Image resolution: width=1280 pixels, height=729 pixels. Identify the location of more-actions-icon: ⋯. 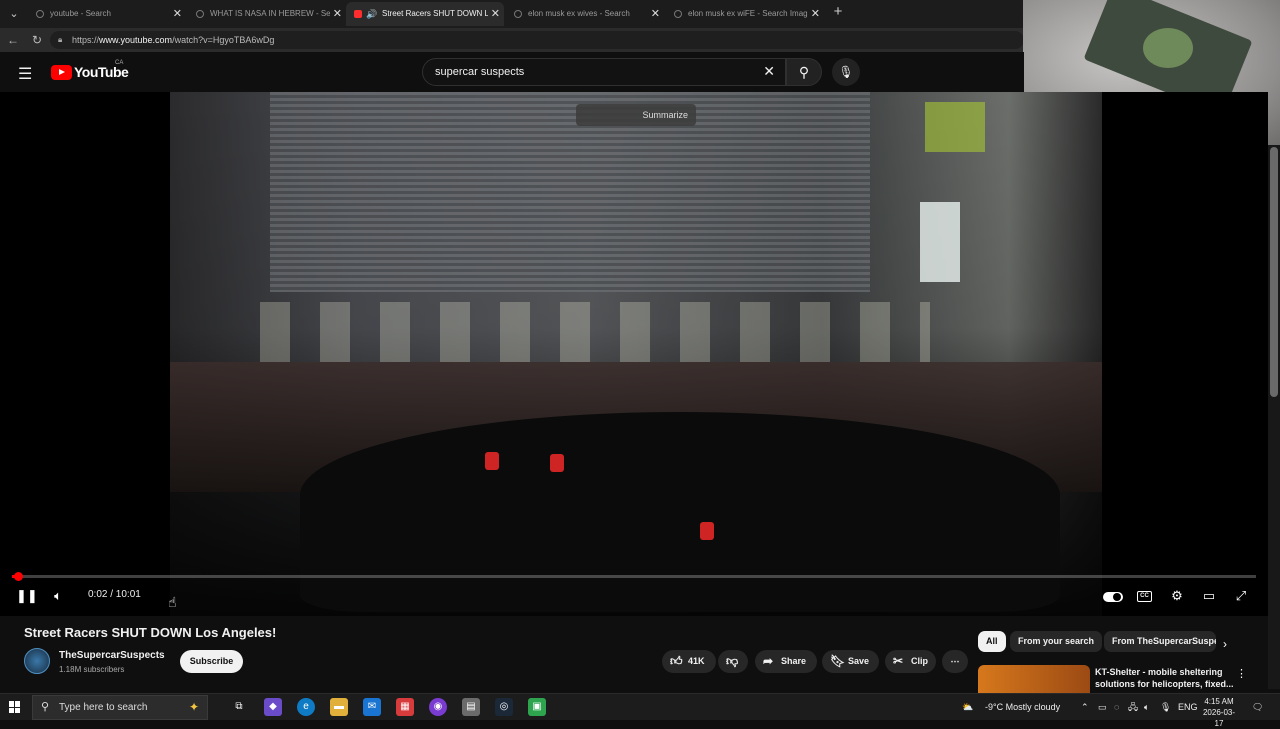
(955, 661).